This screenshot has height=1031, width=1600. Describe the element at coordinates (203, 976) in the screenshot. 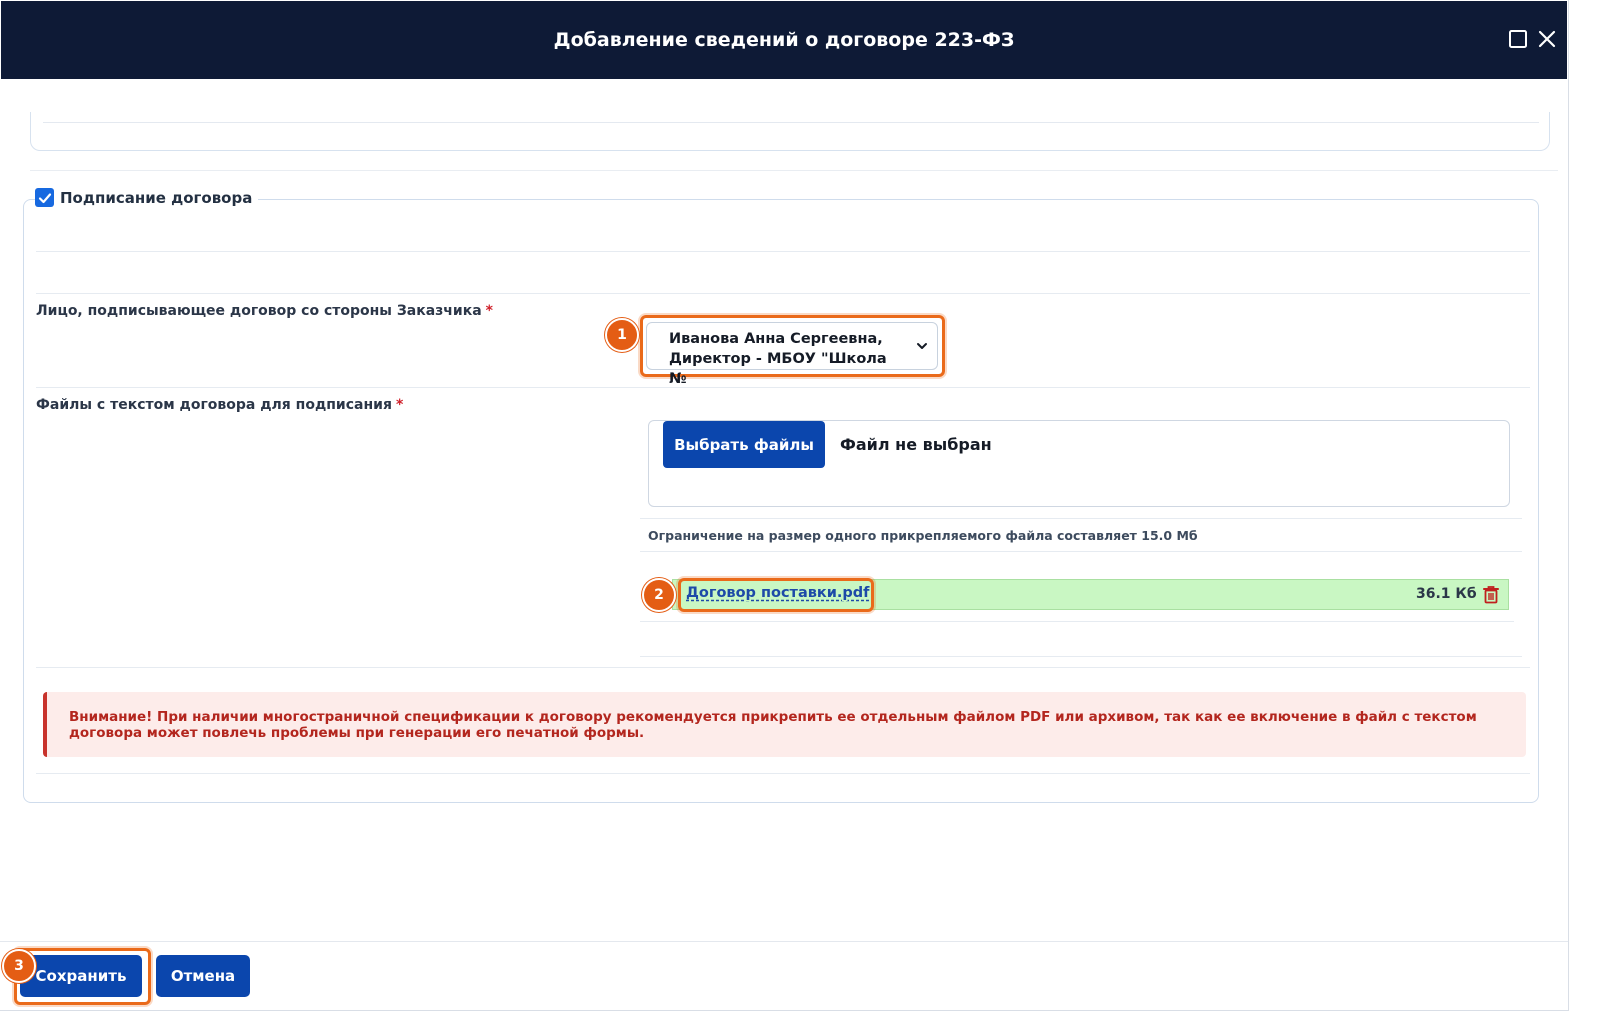

I see `cancel-button: Отмена` at that location.